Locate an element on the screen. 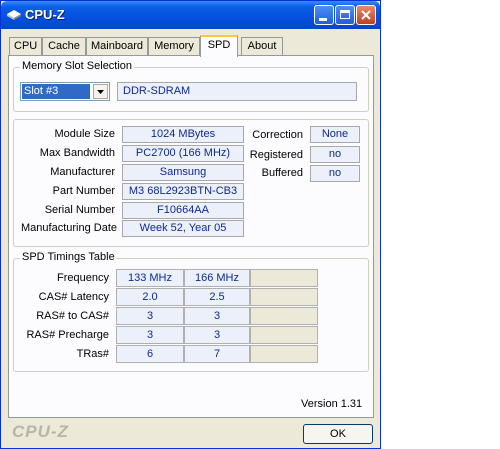 The height and width of the screenshot is (449, 500). buffered-label: Buffered is located at coordinates (282, 173).